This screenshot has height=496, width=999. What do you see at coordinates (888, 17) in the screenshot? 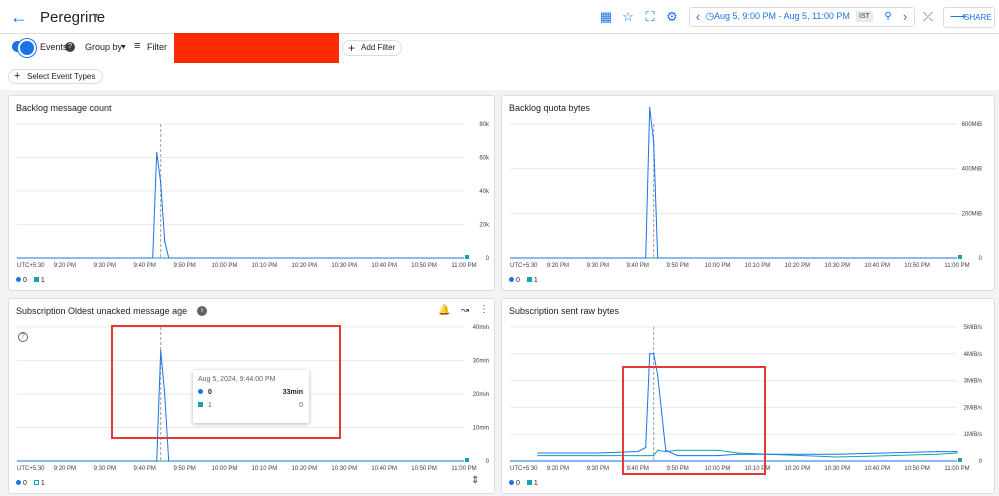
I see `zoom-icon: ⚲` at bounding box center [888, 17].